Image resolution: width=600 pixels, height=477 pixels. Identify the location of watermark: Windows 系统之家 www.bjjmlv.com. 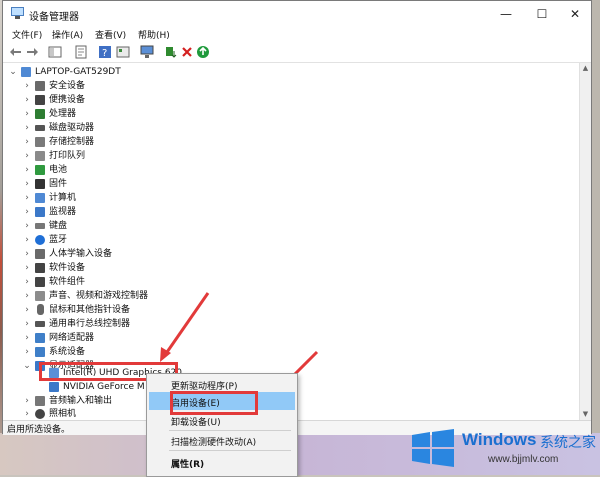
(500, 447).